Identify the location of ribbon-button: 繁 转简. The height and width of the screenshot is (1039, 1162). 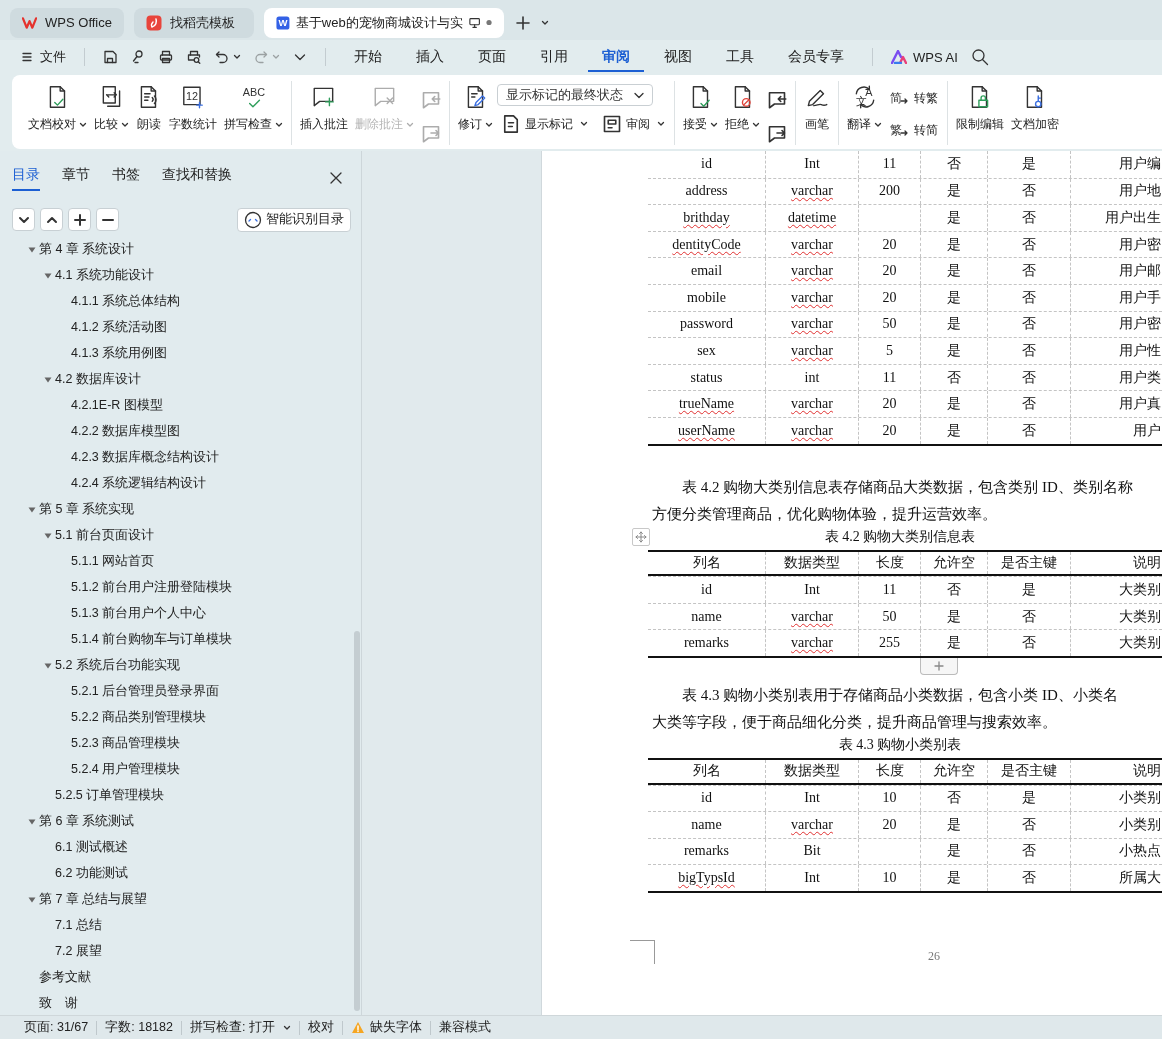
(914, 130).